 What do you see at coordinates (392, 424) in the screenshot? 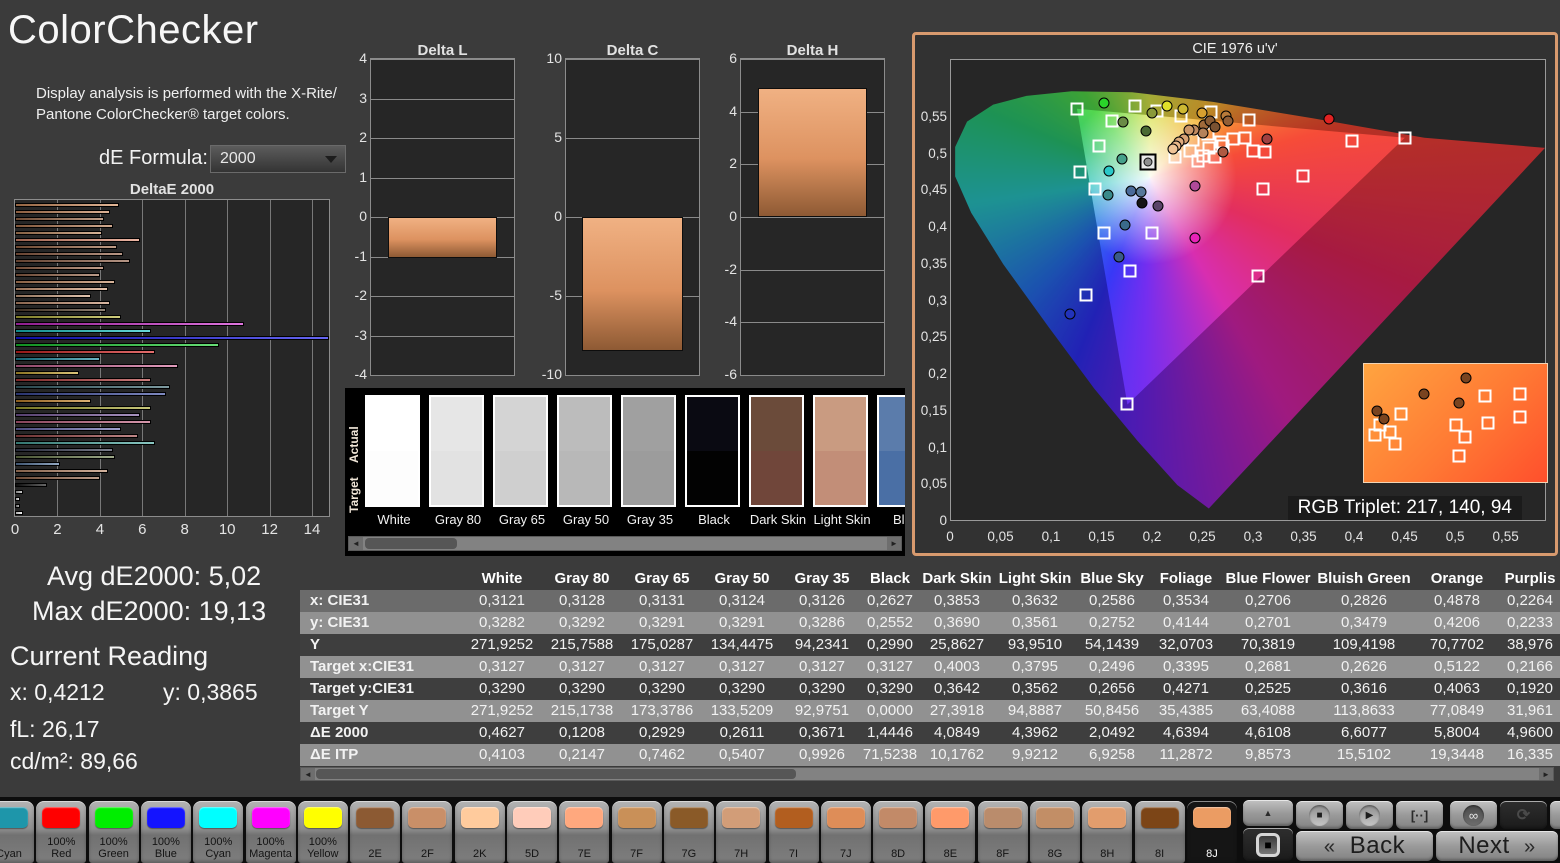
I see `actual-half` at bounding box center [392, 424].